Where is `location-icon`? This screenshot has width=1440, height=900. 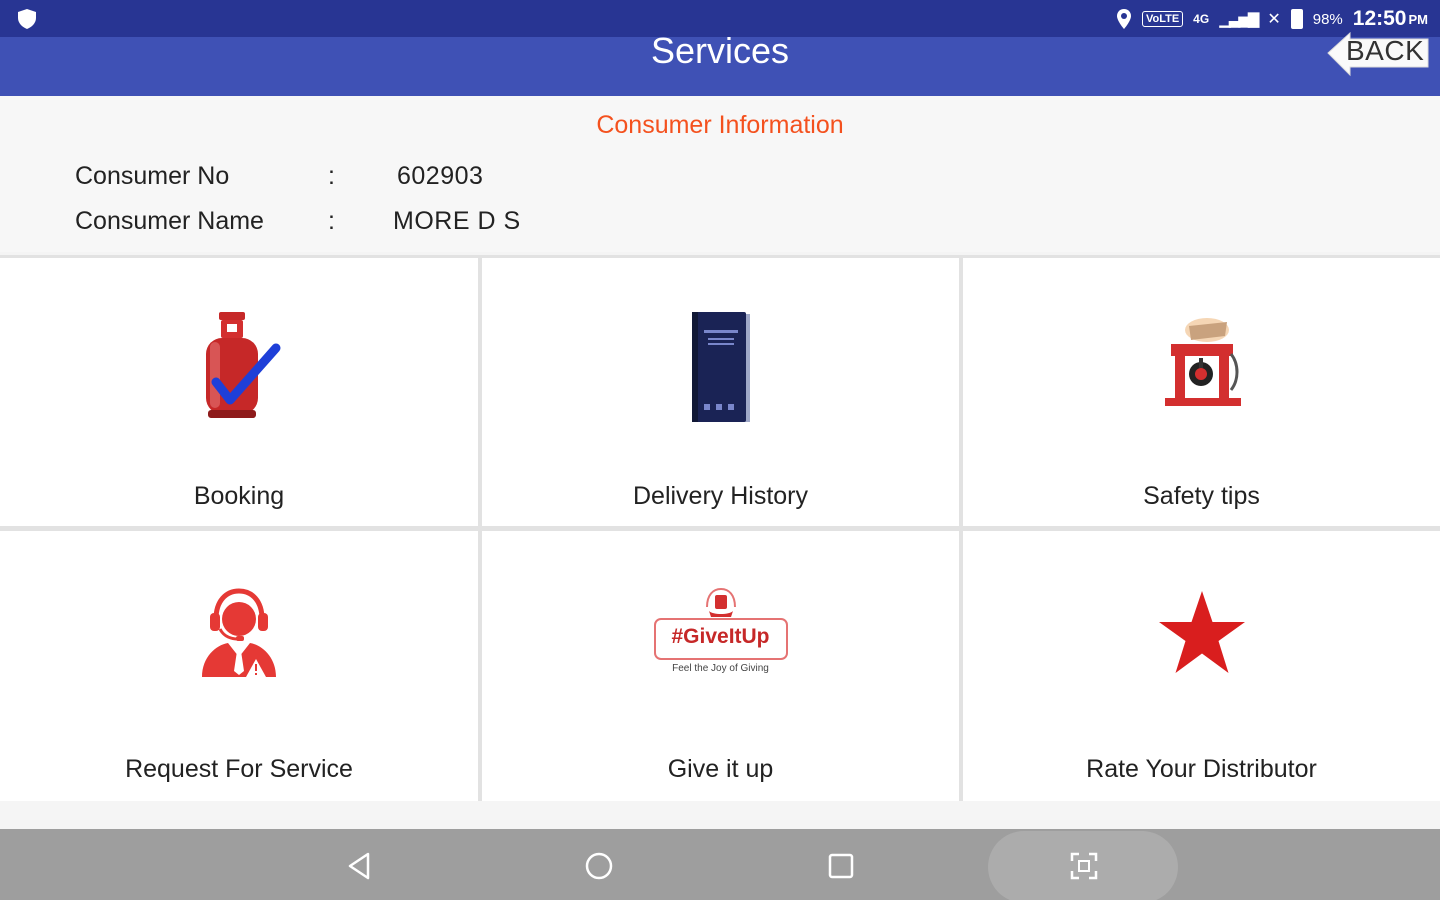 location-icon is located at coordinates (1123, 19).